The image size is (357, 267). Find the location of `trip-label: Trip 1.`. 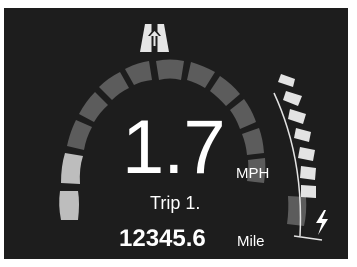

trip-label: Trip 1. is located at coordinates (175, 203).